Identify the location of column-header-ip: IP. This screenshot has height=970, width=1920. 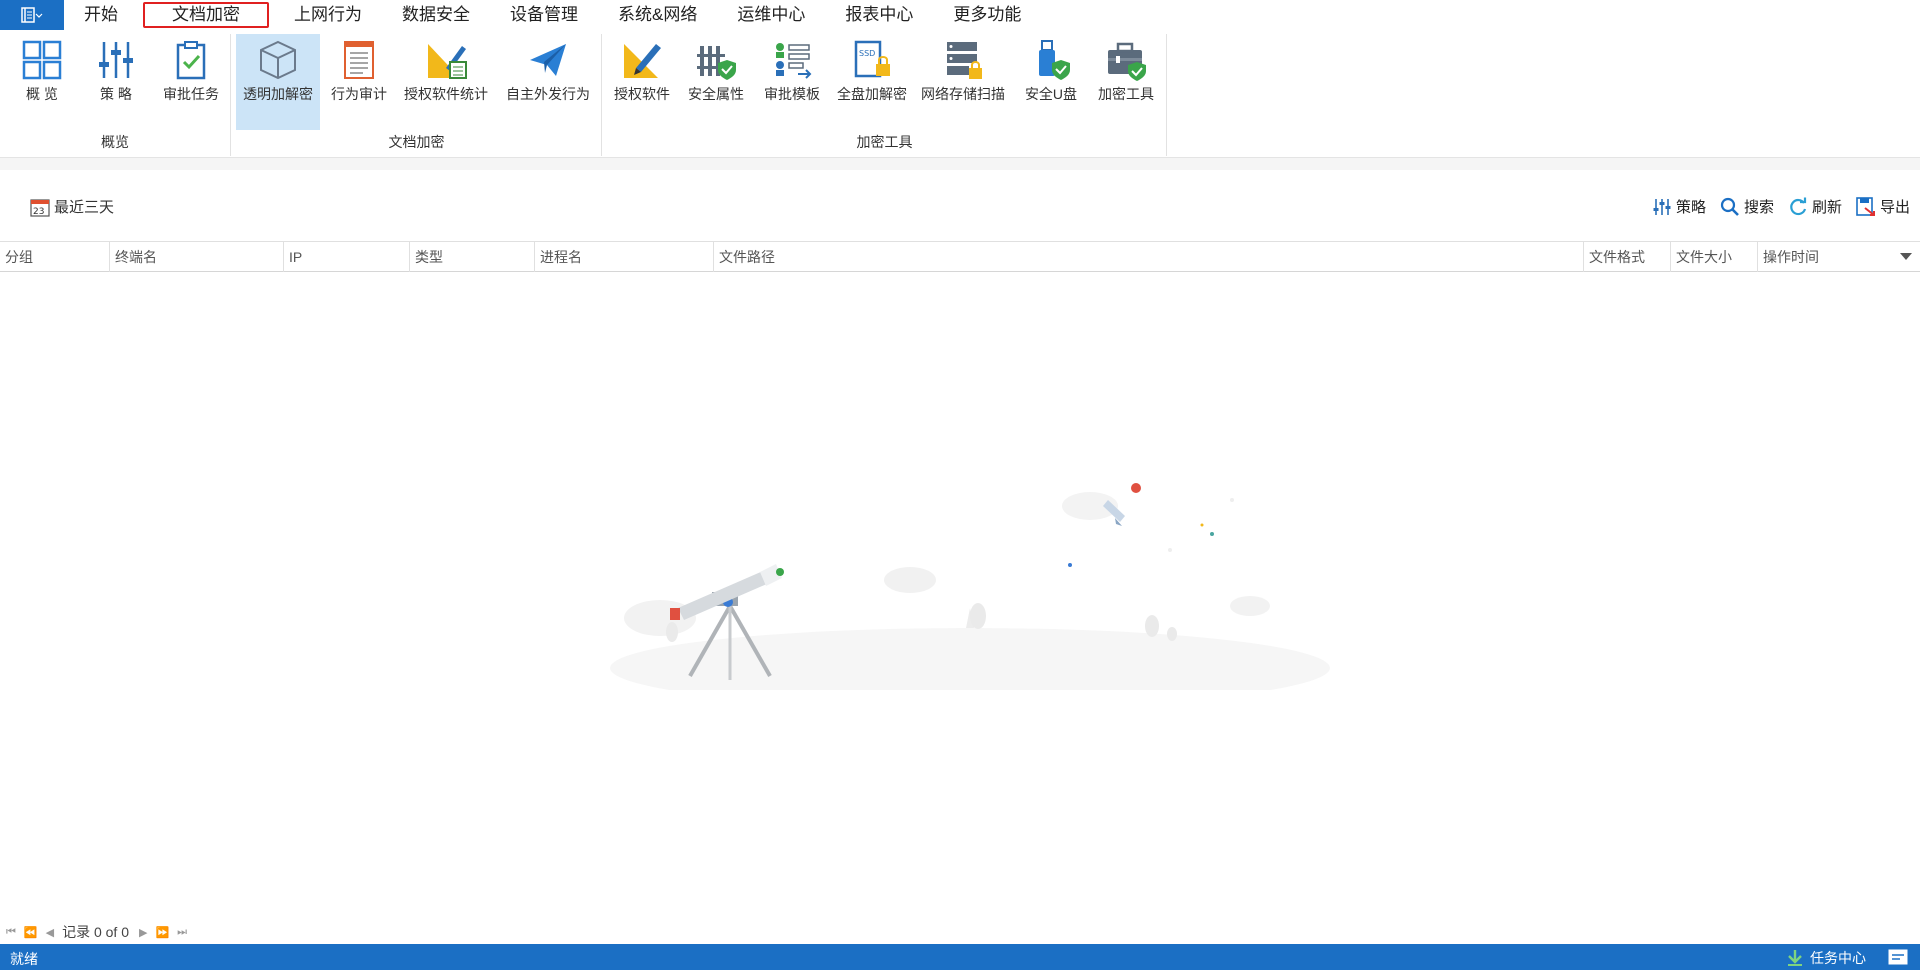
(347, 257).